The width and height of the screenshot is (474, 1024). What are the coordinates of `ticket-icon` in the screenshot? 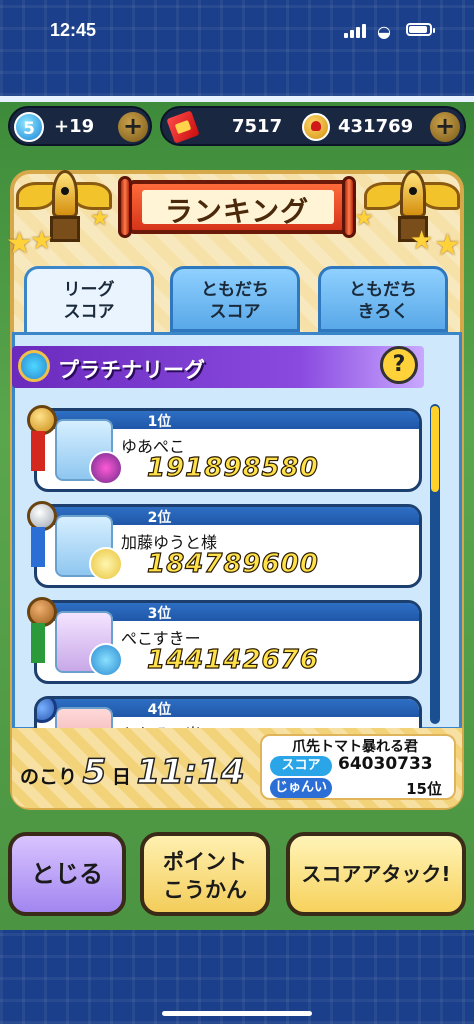 It's located at (183, 127).